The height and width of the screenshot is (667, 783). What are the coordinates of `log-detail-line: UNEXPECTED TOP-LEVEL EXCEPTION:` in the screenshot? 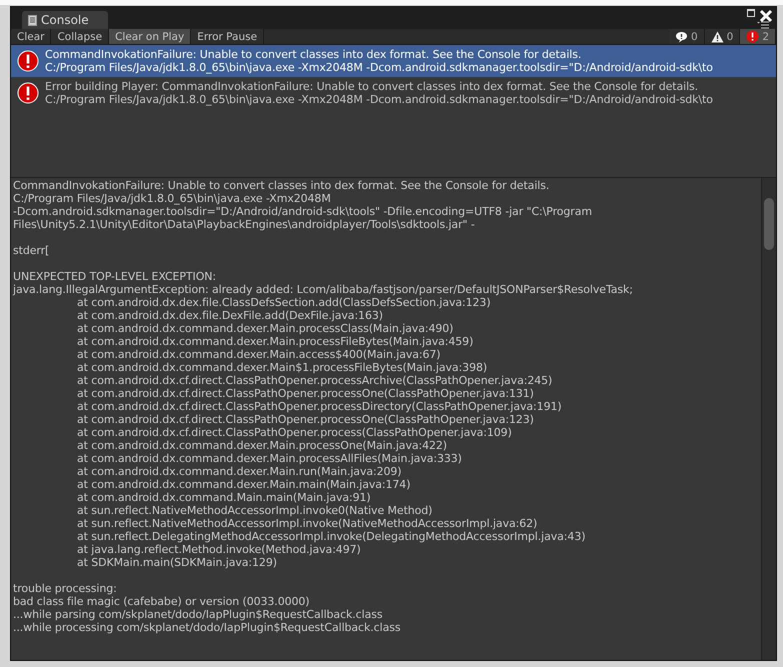 It's located at (115, 276).